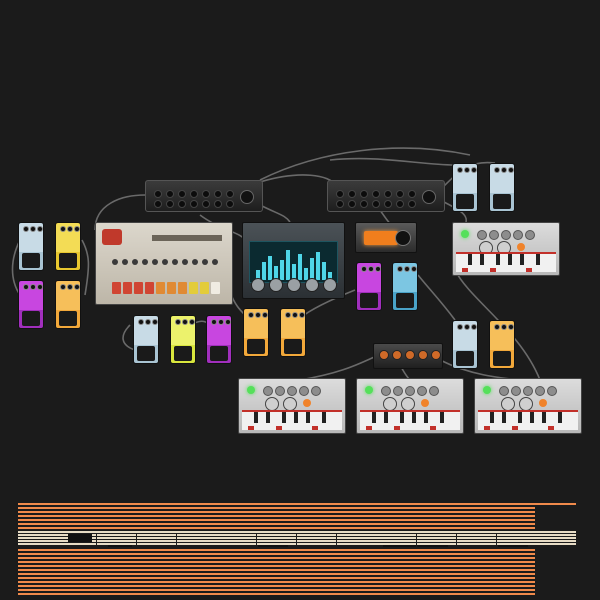  I want to click on synth, so click(293, 260).